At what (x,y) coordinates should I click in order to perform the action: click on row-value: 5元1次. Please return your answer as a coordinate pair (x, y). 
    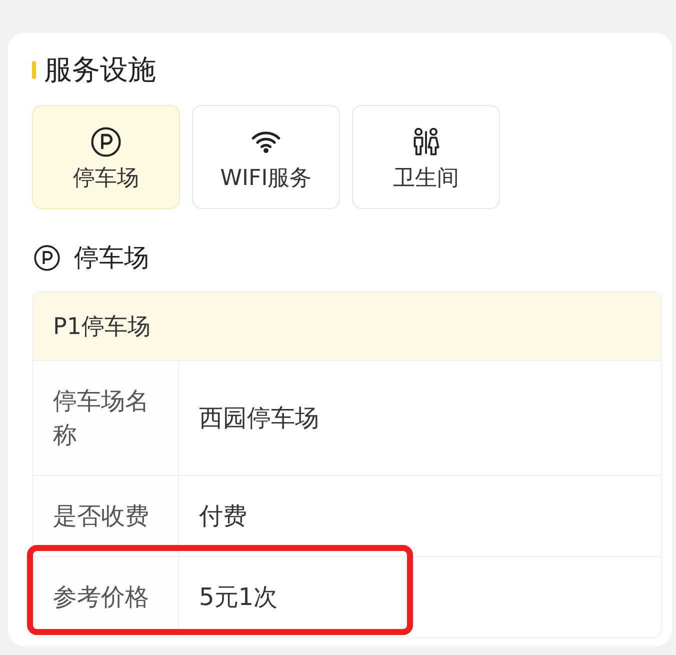
    Looking at the image, I should click on (238, 597).